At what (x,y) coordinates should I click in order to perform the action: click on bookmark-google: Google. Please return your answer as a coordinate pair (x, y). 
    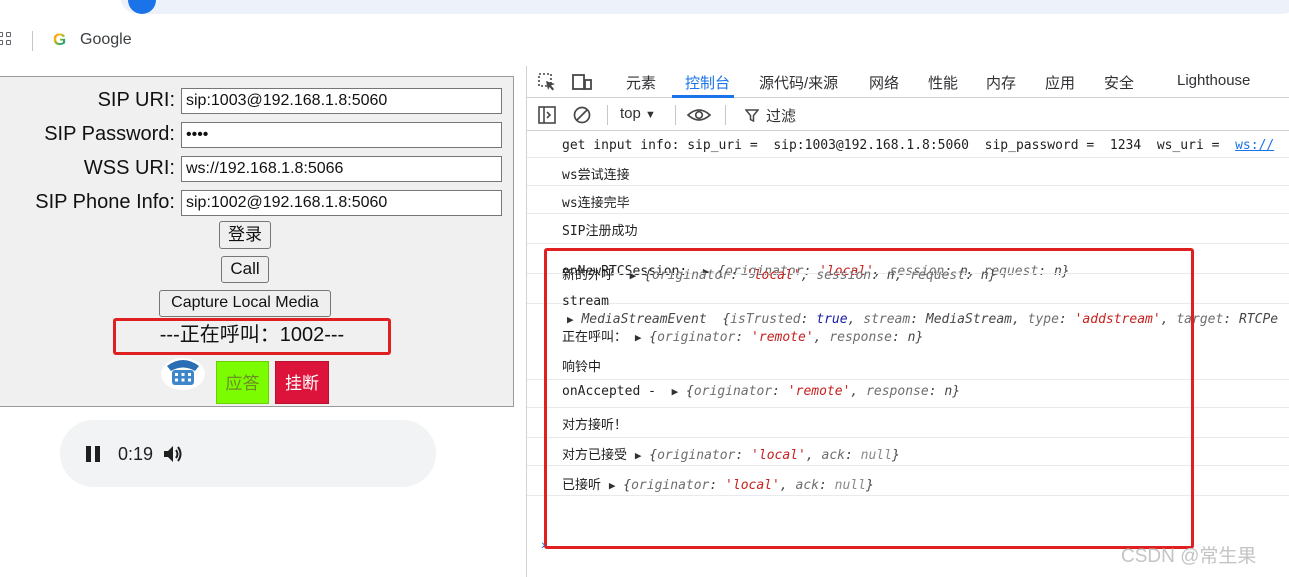
    Looking at the image, I should click on (106, 40).